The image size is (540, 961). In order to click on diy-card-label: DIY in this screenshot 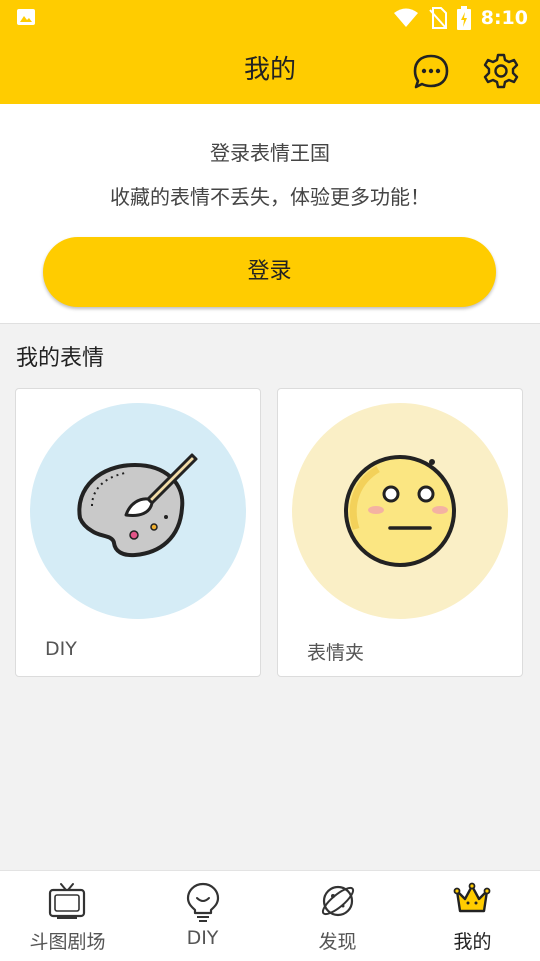, I will do `click(61, 649)`.